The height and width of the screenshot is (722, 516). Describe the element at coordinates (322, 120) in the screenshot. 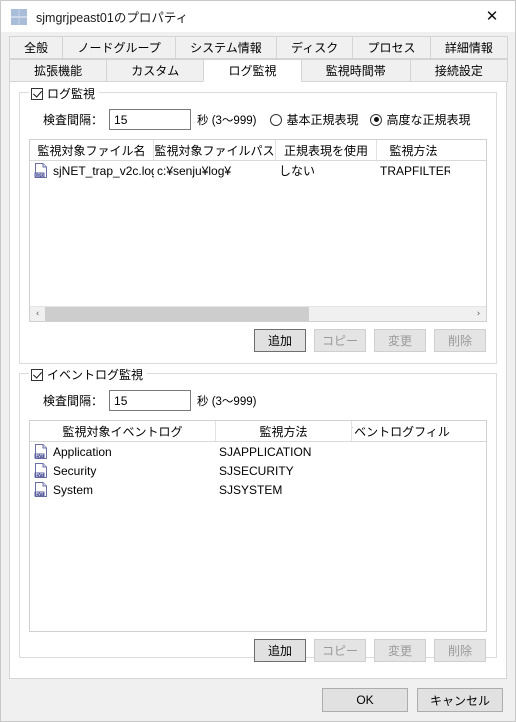

I see `radio-basic-regex-label: 基本正規表現` at that location.